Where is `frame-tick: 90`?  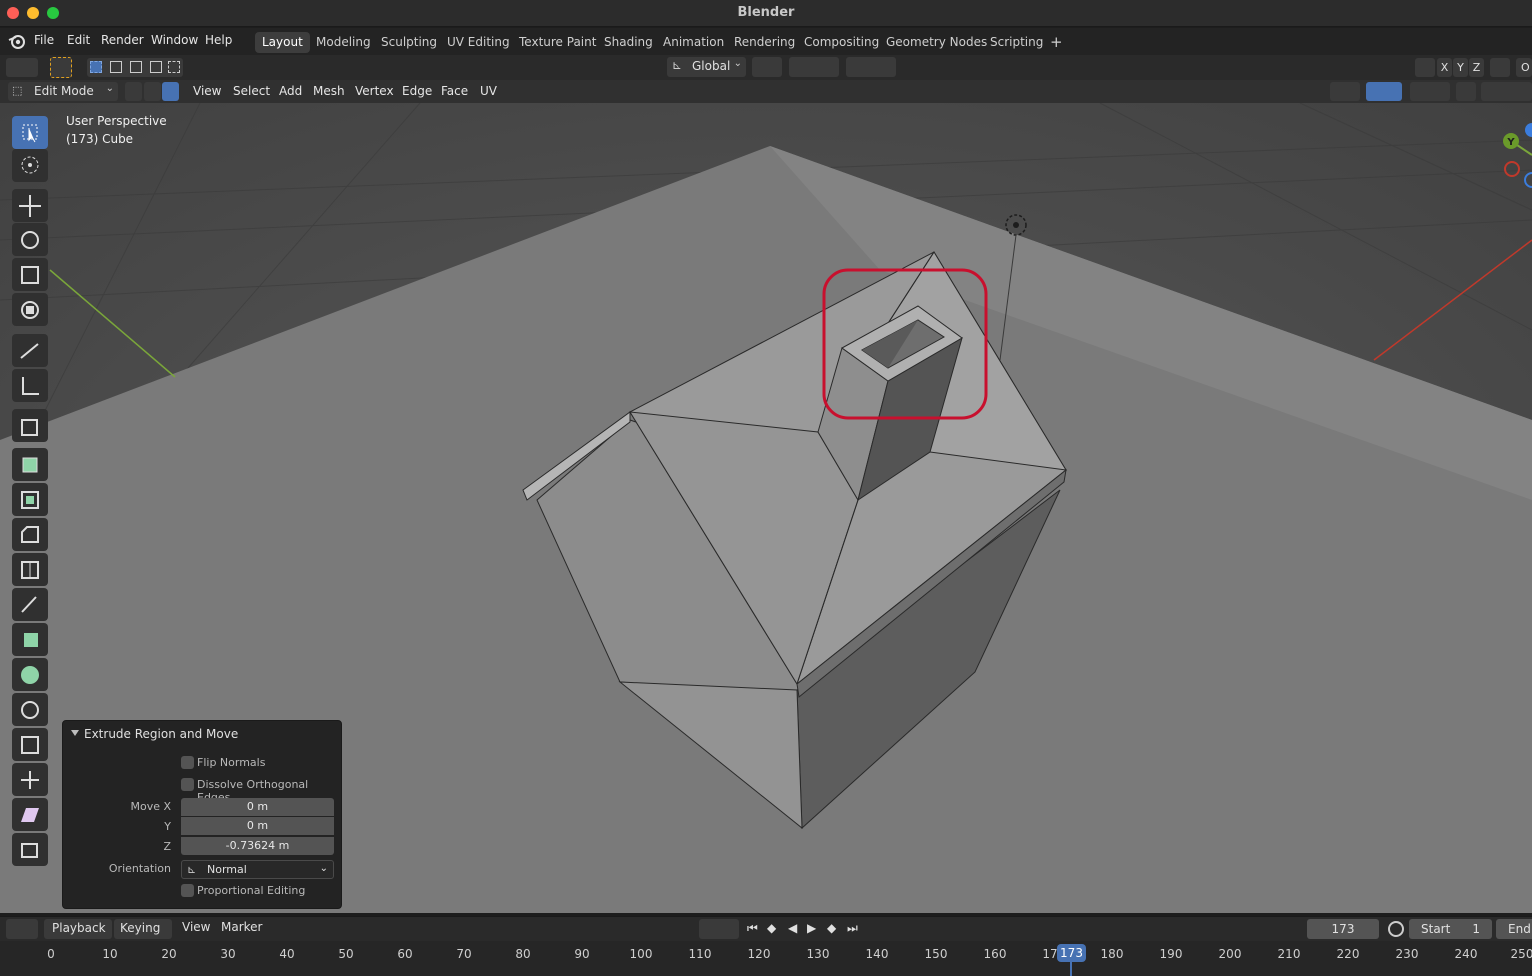
frame-tick: 90 is located at coordinates (582, 954).